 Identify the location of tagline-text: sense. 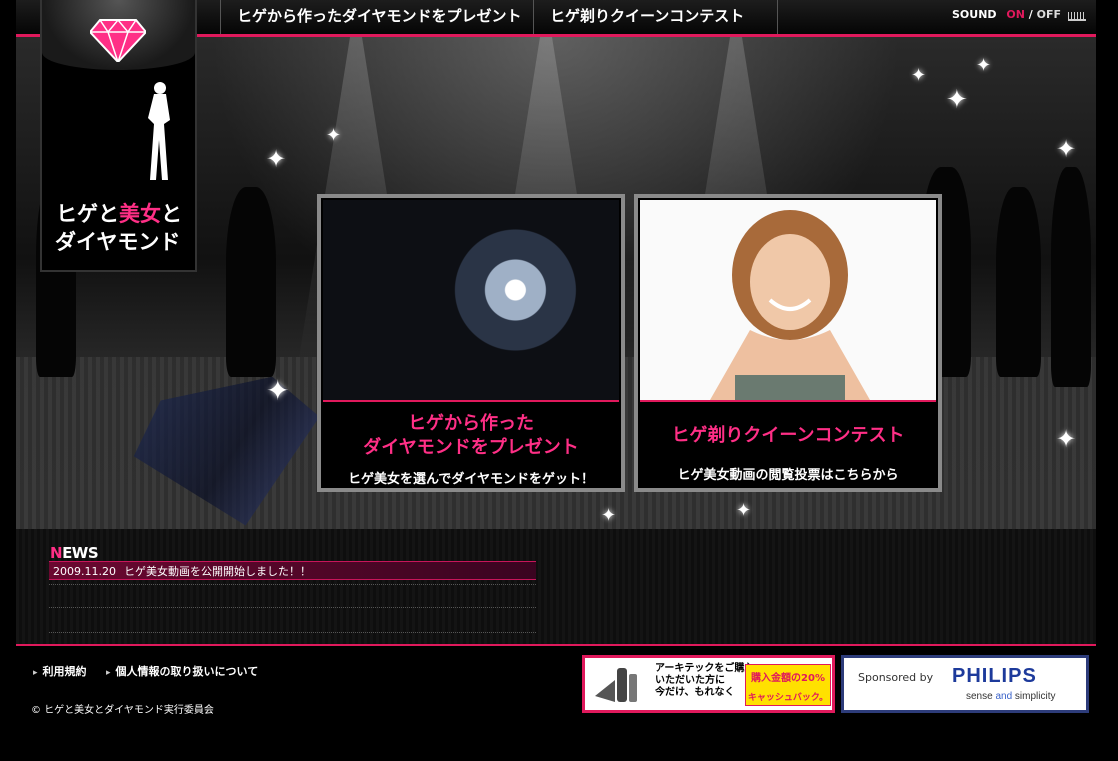
(981, 696).